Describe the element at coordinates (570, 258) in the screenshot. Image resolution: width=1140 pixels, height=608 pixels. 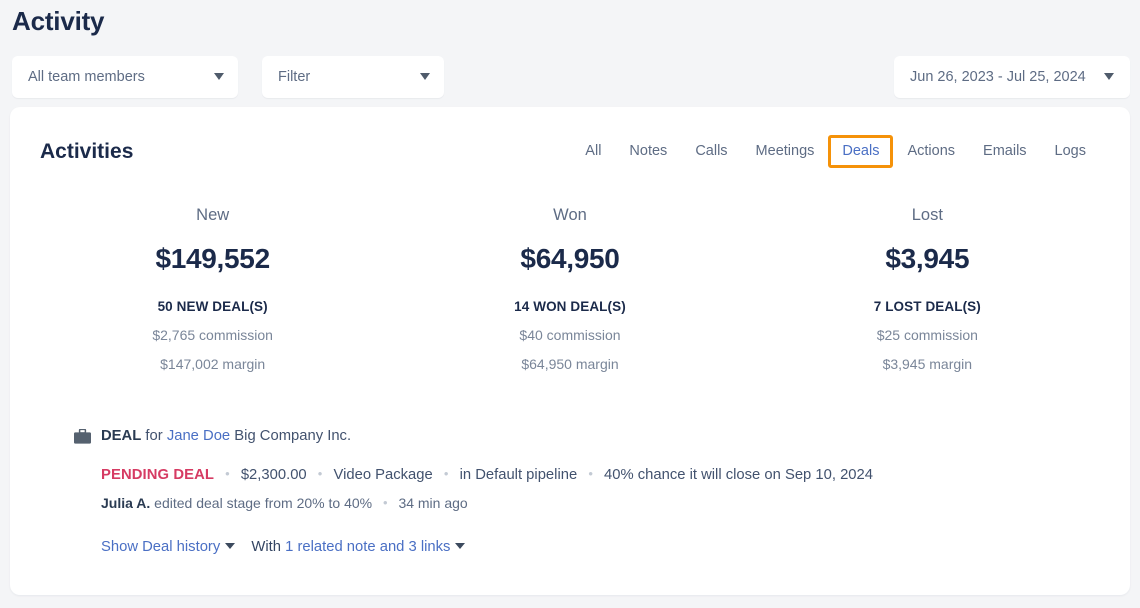
I see `stat-won-amount: $64,950` at that location.